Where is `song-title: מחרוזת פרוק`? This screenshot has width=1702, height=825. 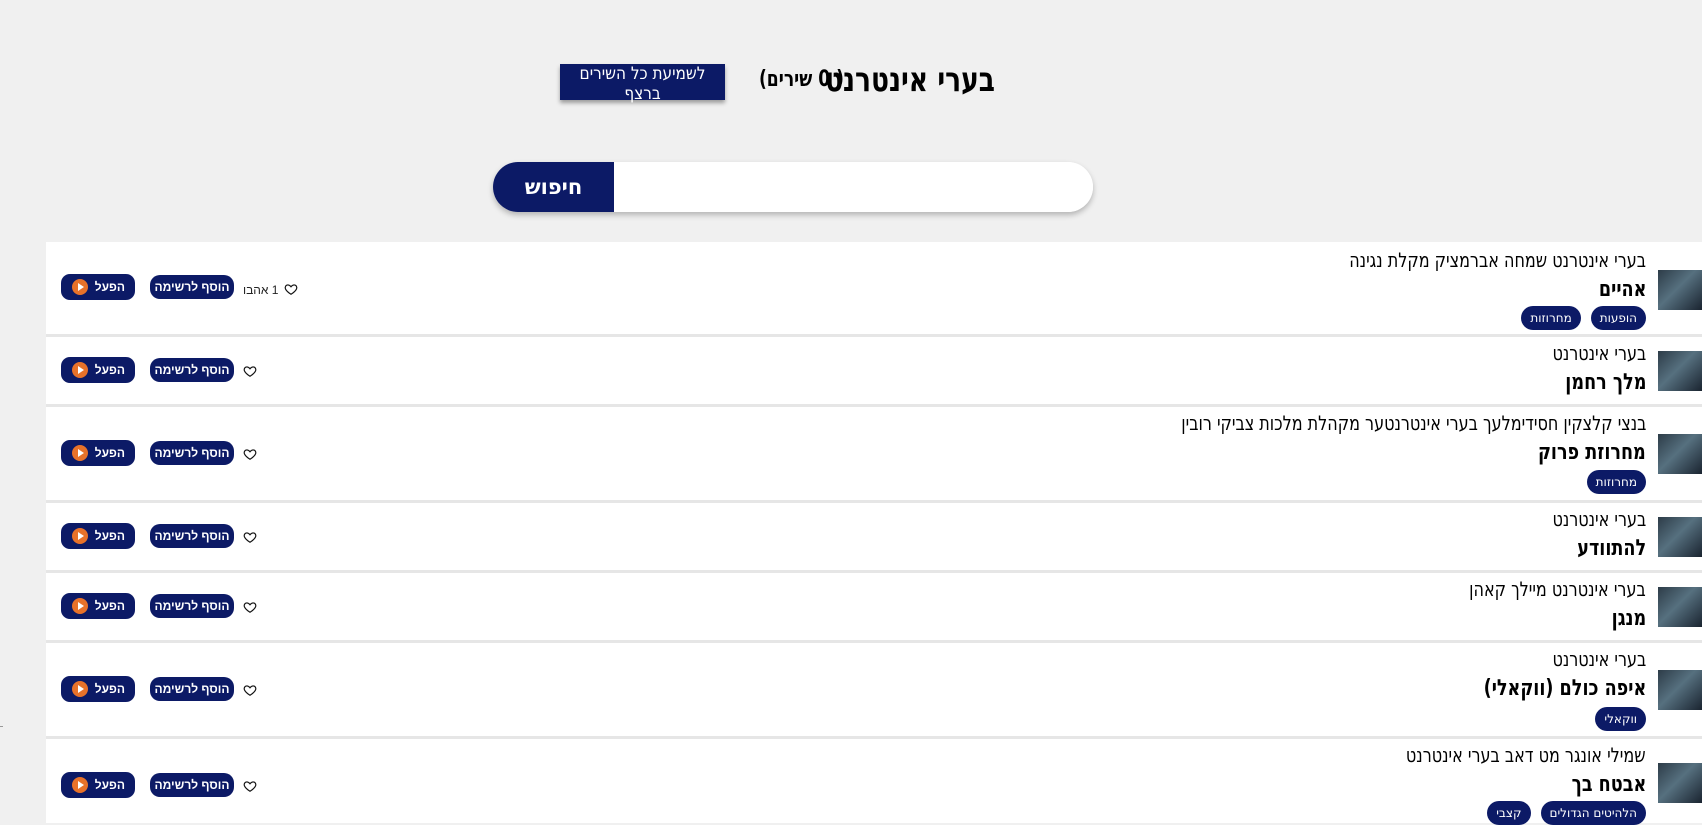
song-title: מחרוזת פרוק is located at coordinates (1592, 453).